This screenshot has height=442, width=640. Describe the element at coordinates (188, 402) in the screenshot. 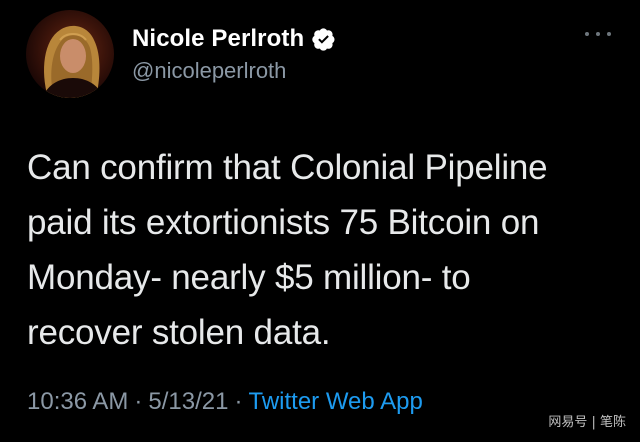

I see `tweet-date: 5/13/21` at that location.